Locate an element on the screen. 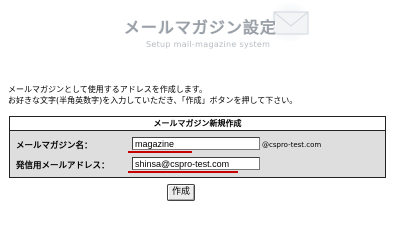 The image size is (394, 240). page-title: メールマガジン設定 is located at coordinates (201, 27).